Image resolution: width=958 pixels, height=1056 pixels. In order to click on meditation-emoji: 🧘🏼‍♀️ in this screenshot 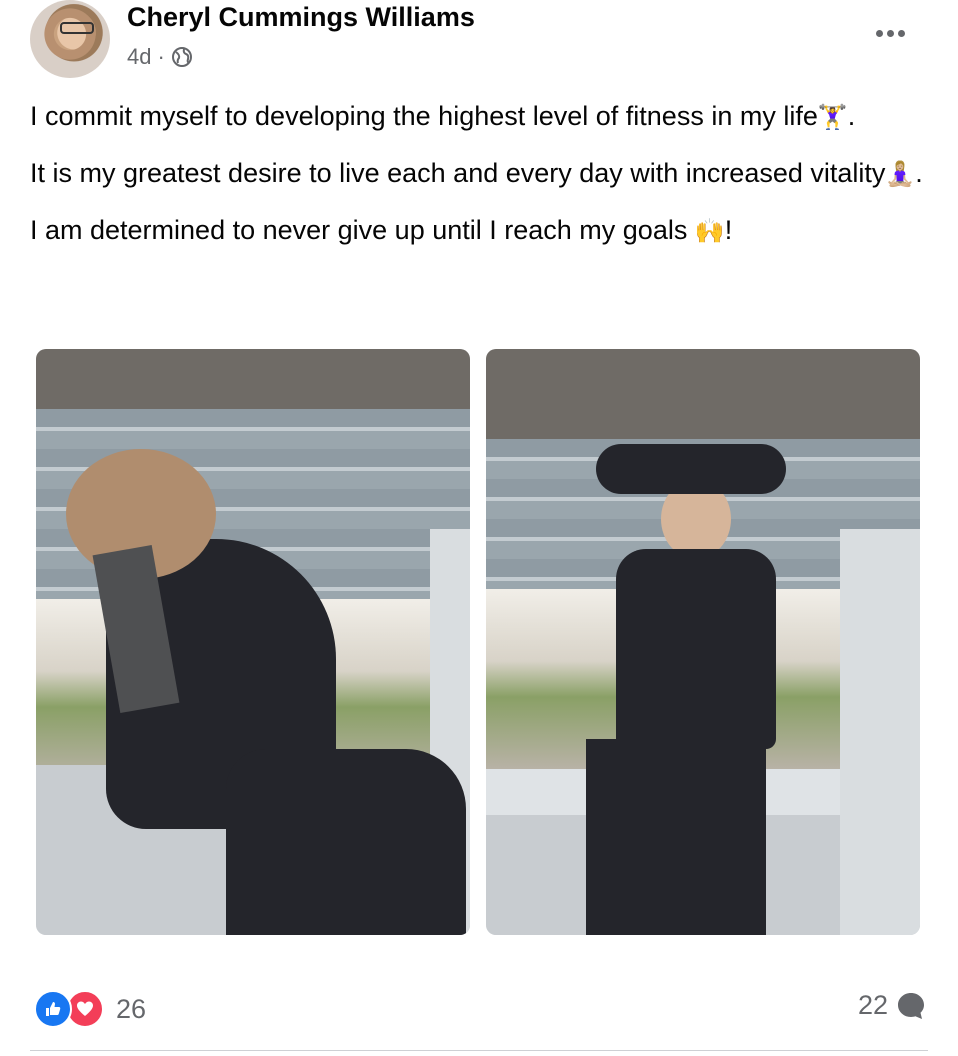, I will do `click(900, 174)`.